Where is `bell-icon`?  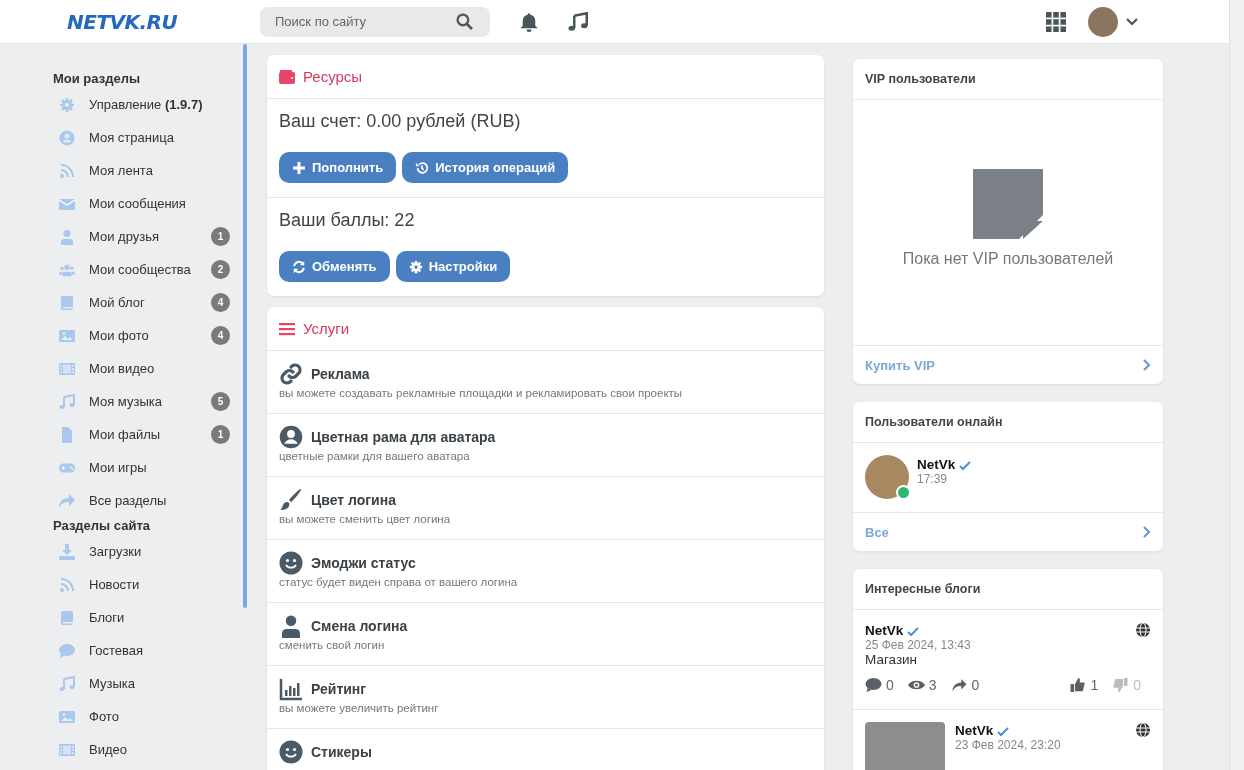
bell-icon is located at coordinates (529, 21).